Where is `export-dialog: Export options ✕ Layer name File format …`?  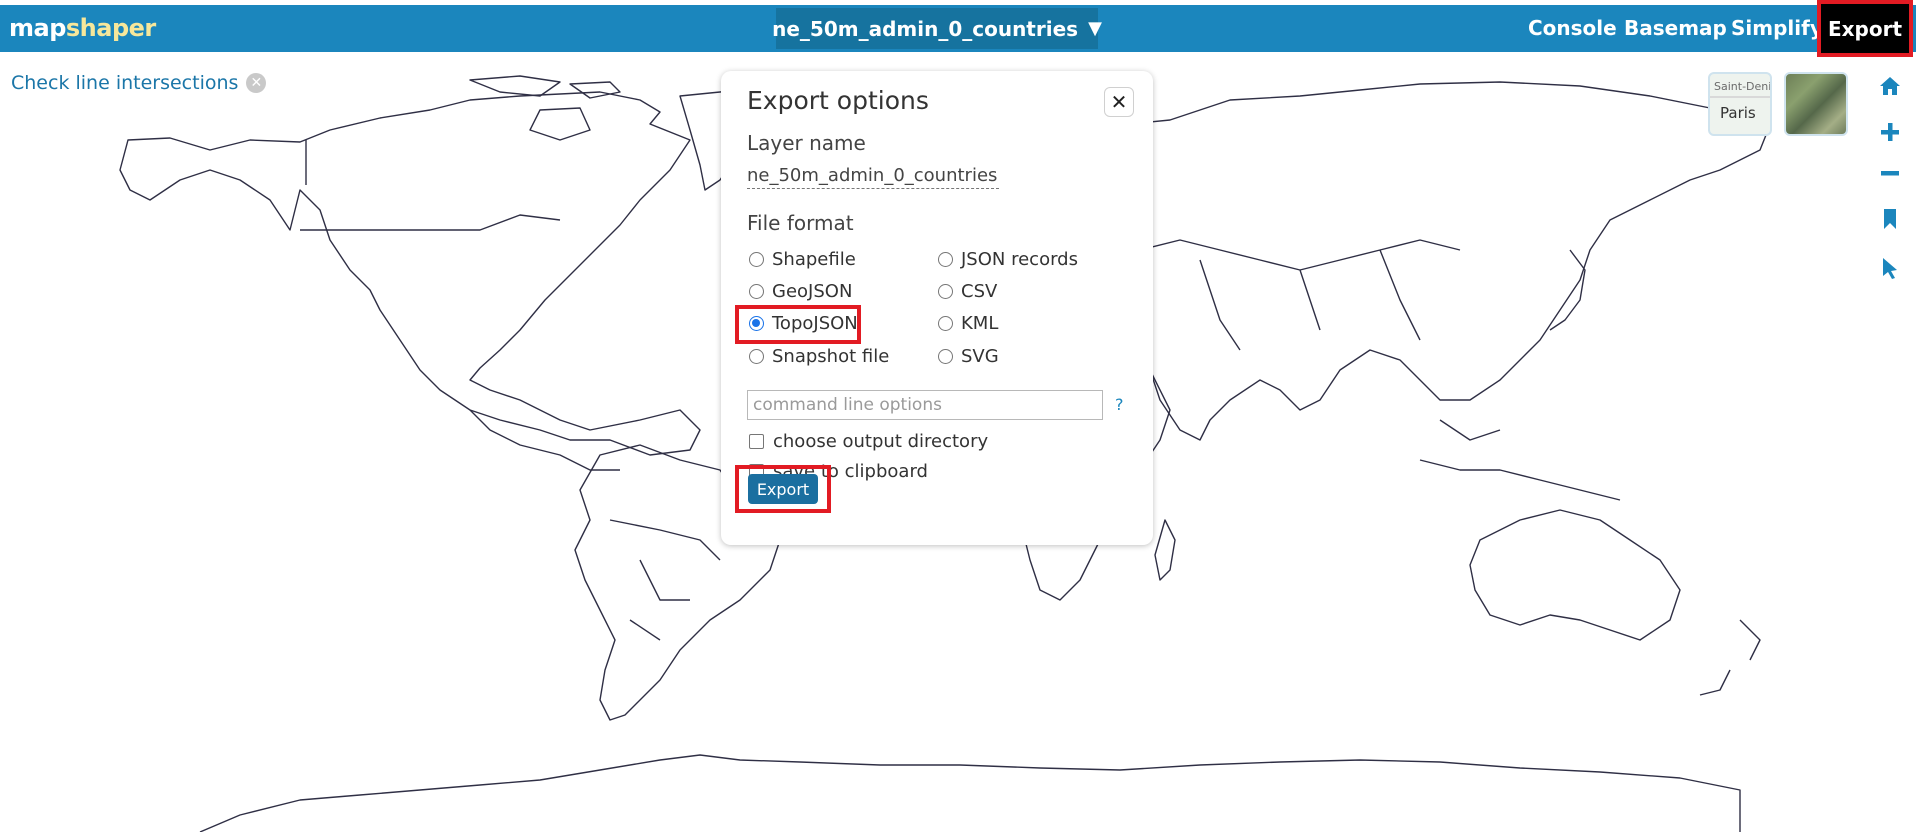
export-dialog: Export options ✕ Layer name File format … is located at coordinates (937, 308).